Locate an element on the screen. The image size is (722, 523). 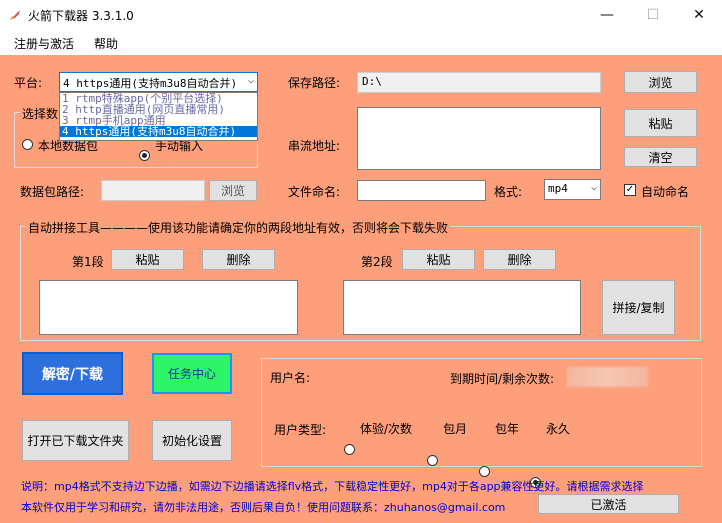
stream-paste-button: 粘贴 is located at coordinates (660, 123).